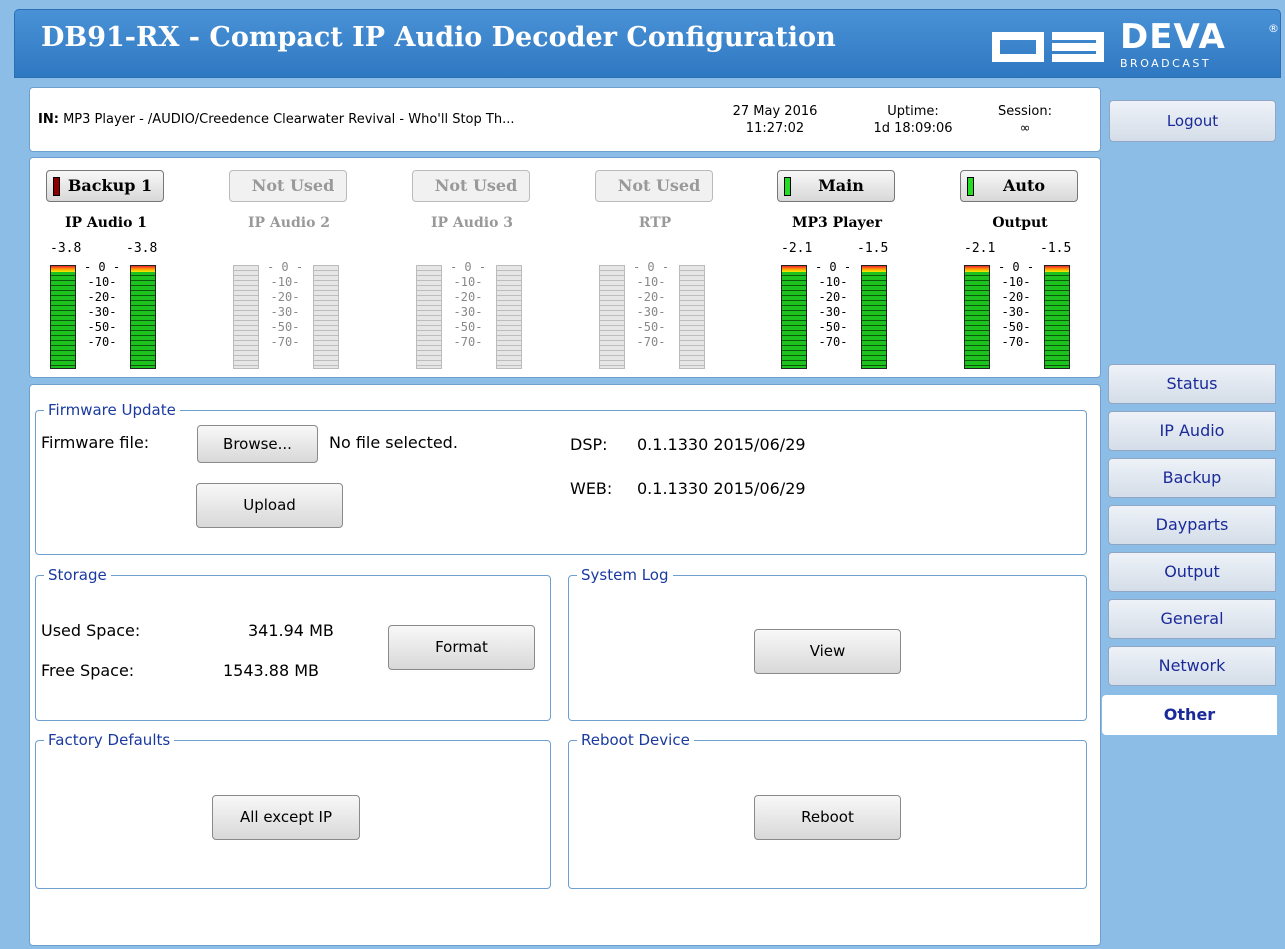  Describe the element at coordinates (635, 740) in the screenshot. I see `reboot-device-legend: Reboot Device` at that location.